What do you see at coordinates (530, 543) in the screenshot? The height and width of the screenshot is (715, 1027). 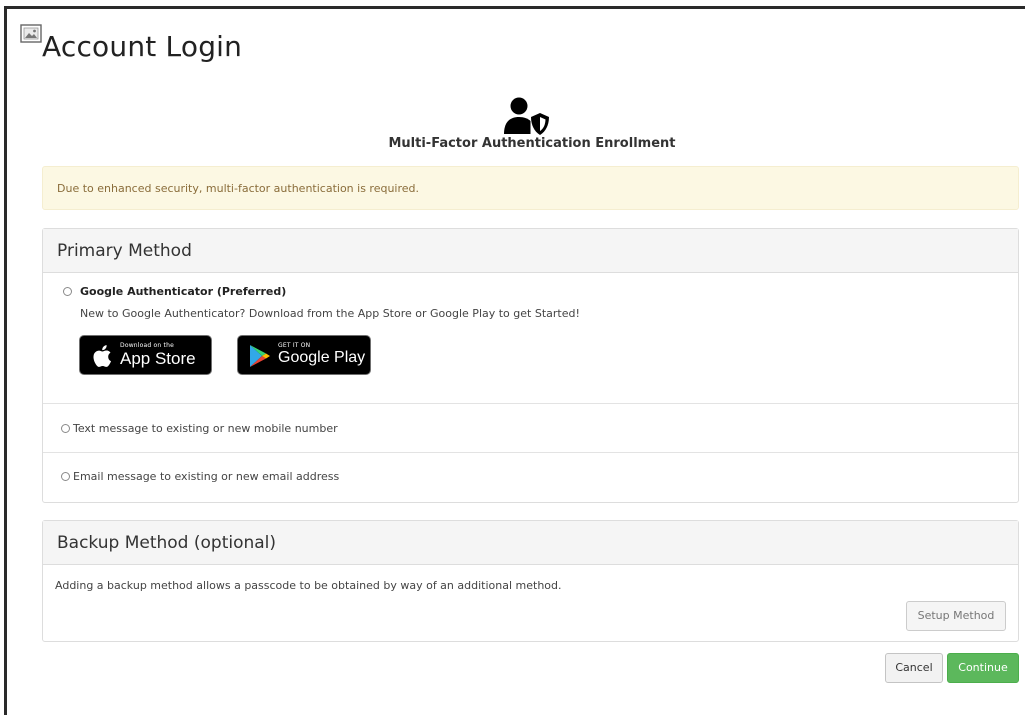 I see `backup-method-heading: Backup Method (optional)` at bounding box center [530, 543].